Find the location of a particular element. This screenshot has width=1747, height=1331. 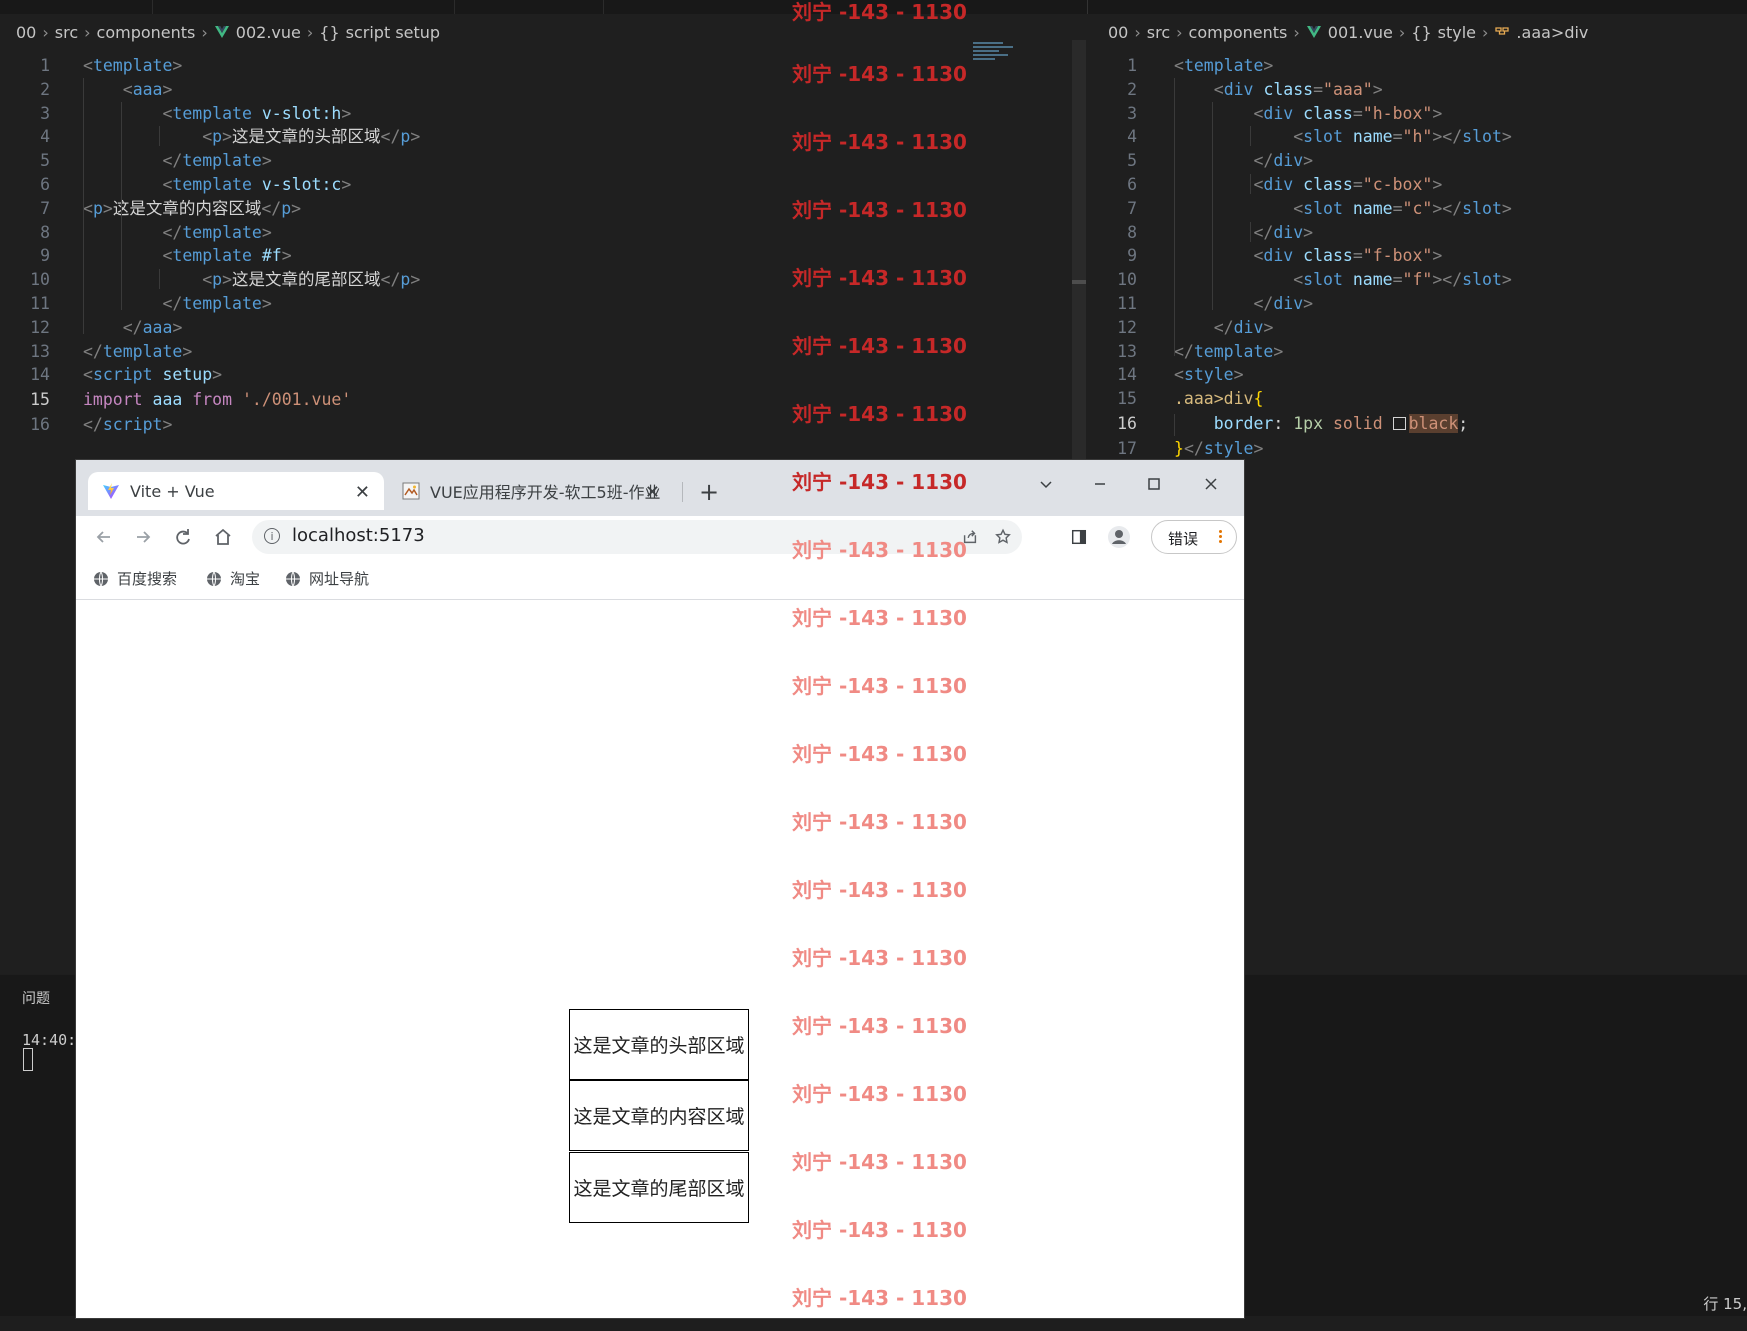

share-icon is located at coordinates (970, 537).